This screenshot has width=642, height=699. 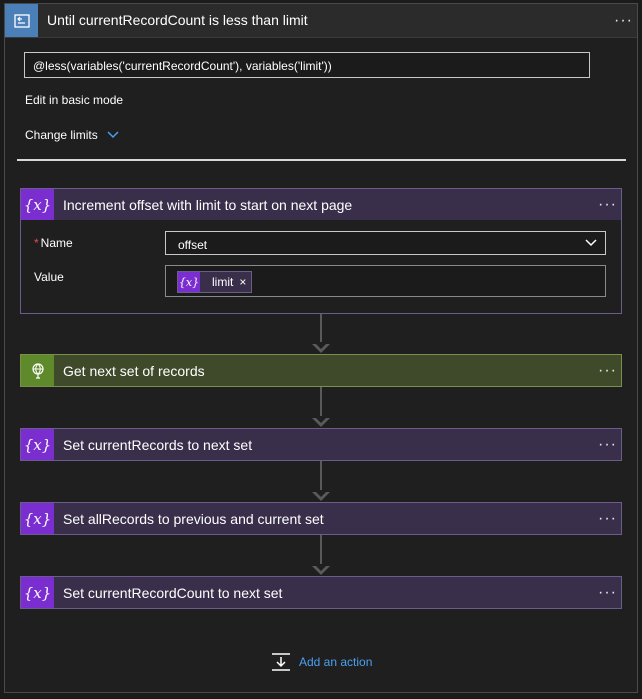 What do you see at coordinates (158, 445) in the screenshot?
I see `set-current-records-title: Set currentRecords to next set` at bounding box center [158, 445].